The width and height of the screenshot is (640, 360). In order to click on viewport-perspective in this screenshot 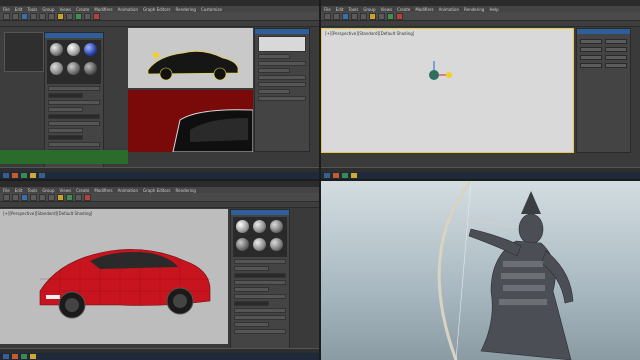, I will do `click(190, 58)`.